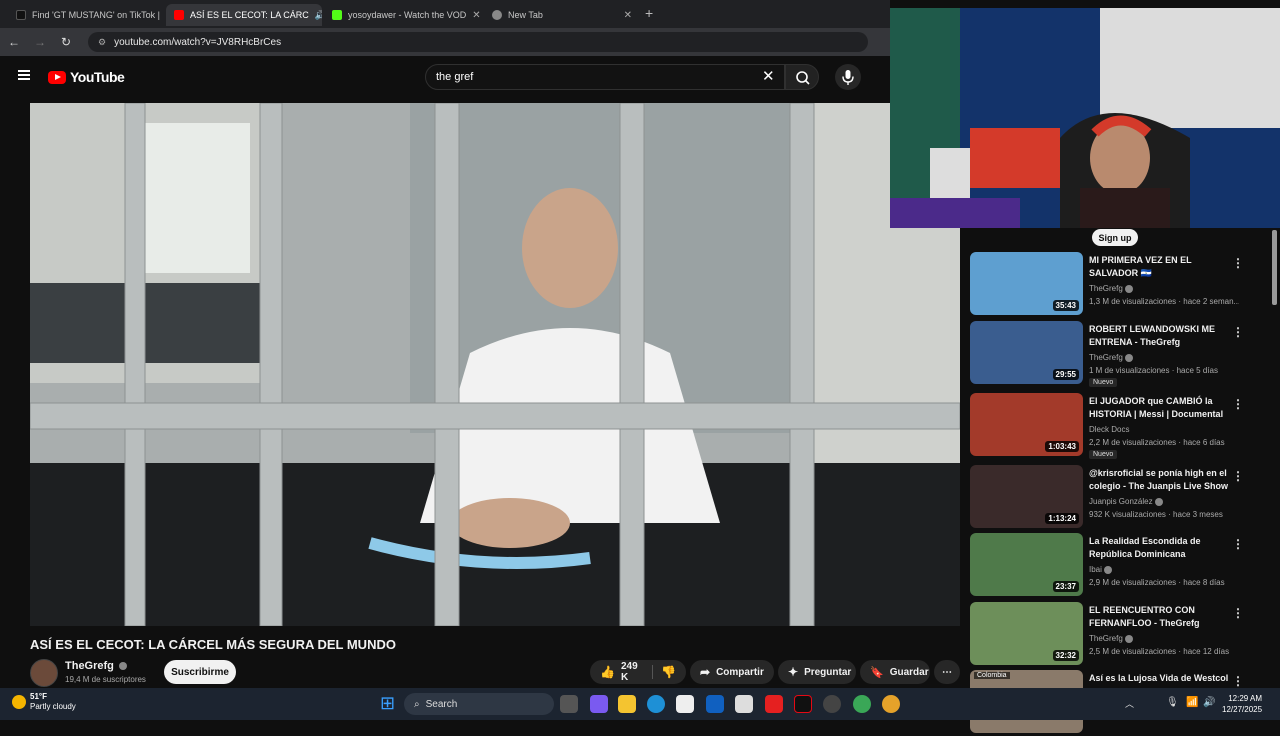 This screenshot has width=1280, height=736. I want to click on taskbar-search: ⌕ Search, so click(479, 704).